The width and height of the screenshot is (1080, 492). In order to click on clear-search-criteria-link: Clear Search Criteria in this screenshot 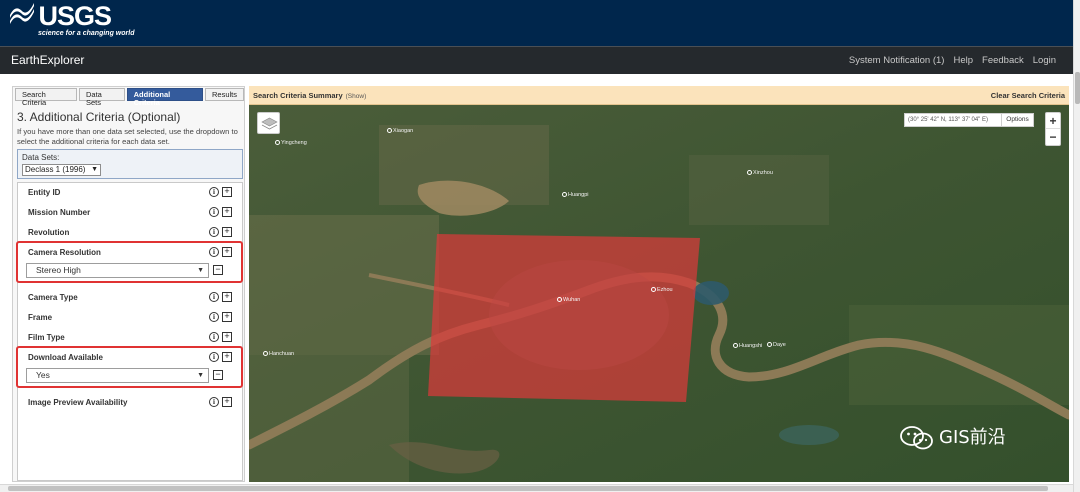, I will do `click(1028, 95)`.